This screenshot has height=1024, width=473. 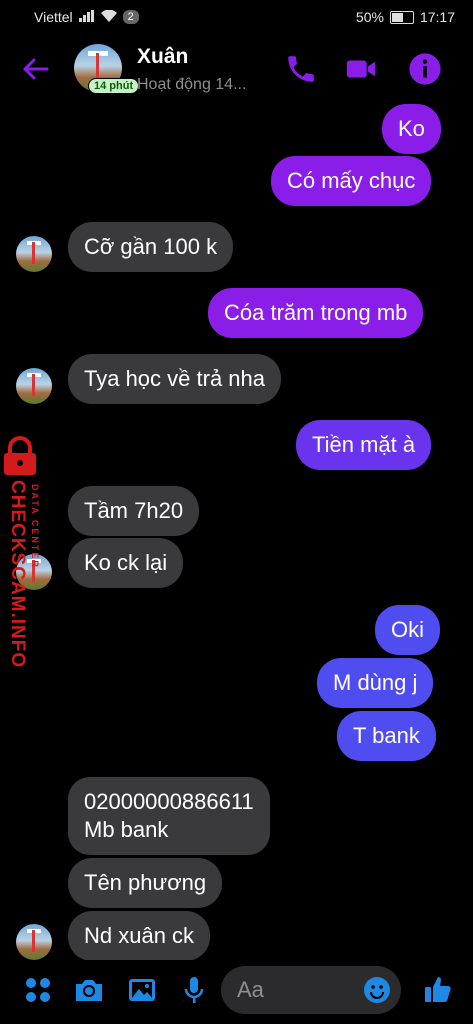 What do you see at coordinates (386, 736) in the screenshot?
I see `message-outgoing: T bank` at bounding box center [386, 736].